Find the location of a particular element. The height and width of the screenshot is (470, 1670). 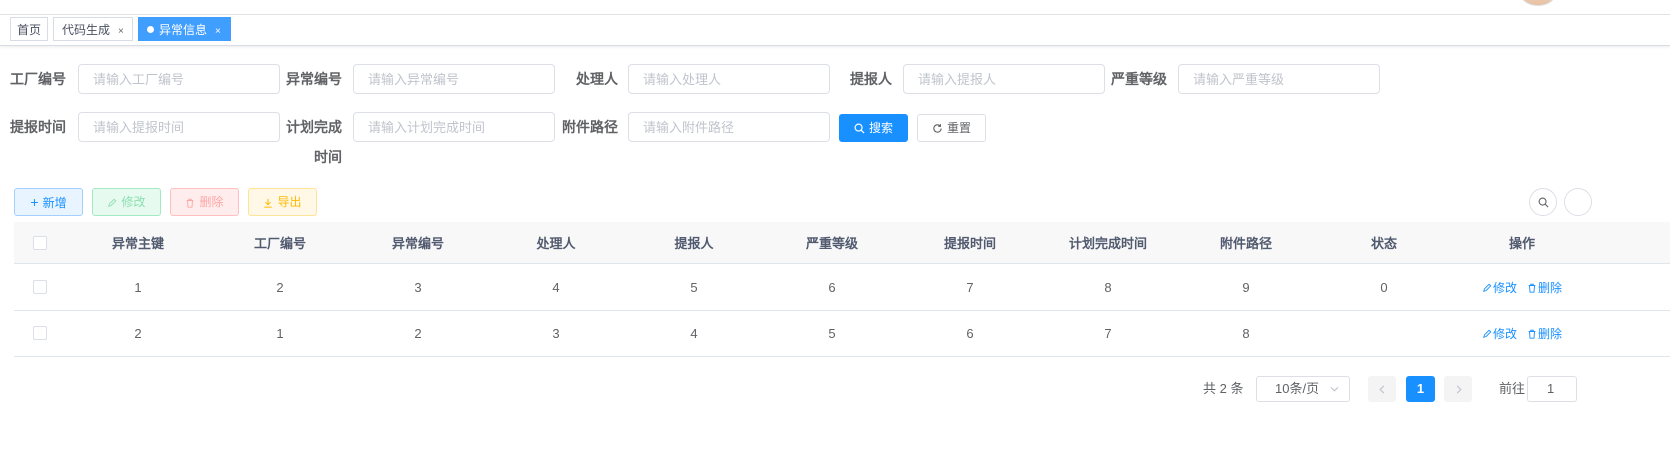

search-icon is located at coordinates (859, 128).